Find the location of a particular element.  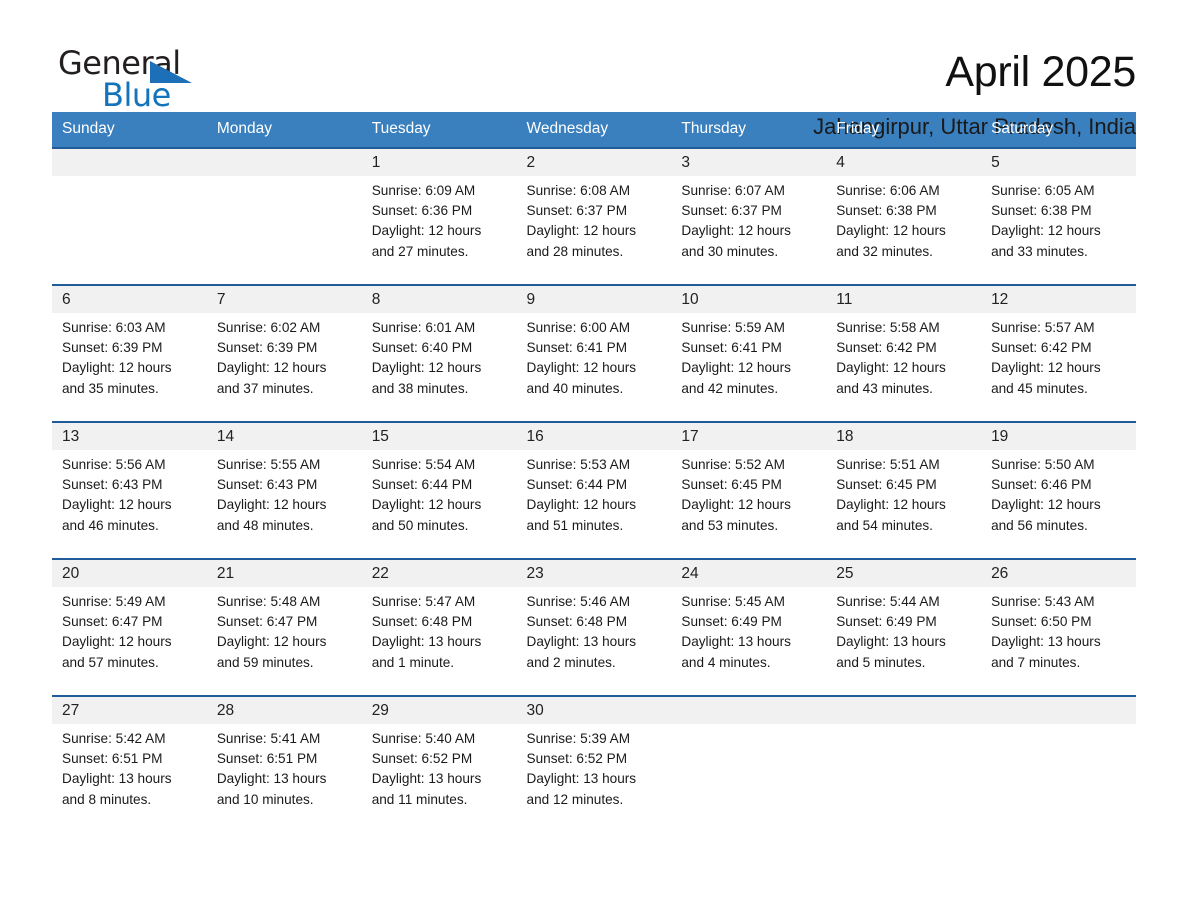

day-number: 30 is located at coordinates (594, 710).